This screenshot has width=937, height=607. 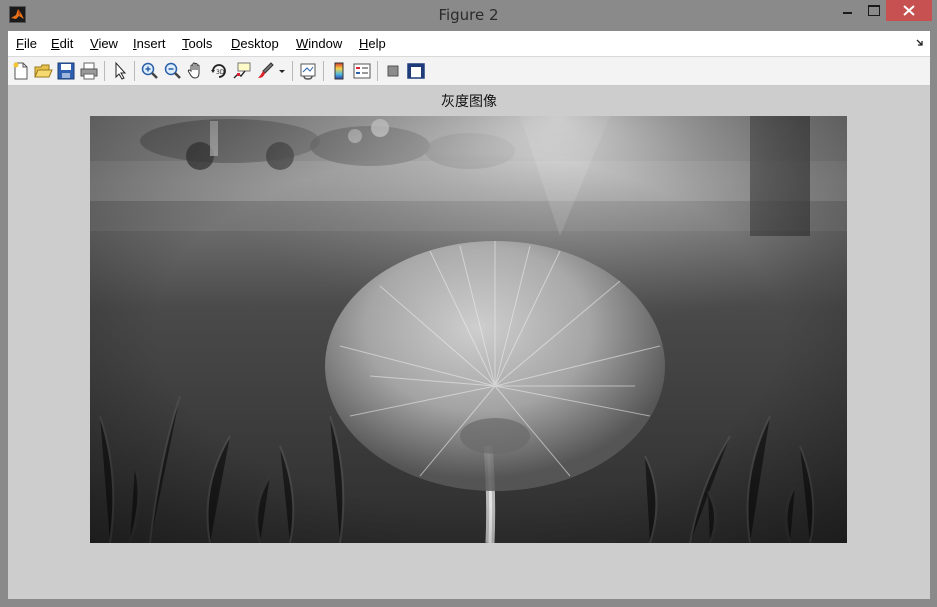 I want to click on menu-view: View, so click(x=104, y=43).